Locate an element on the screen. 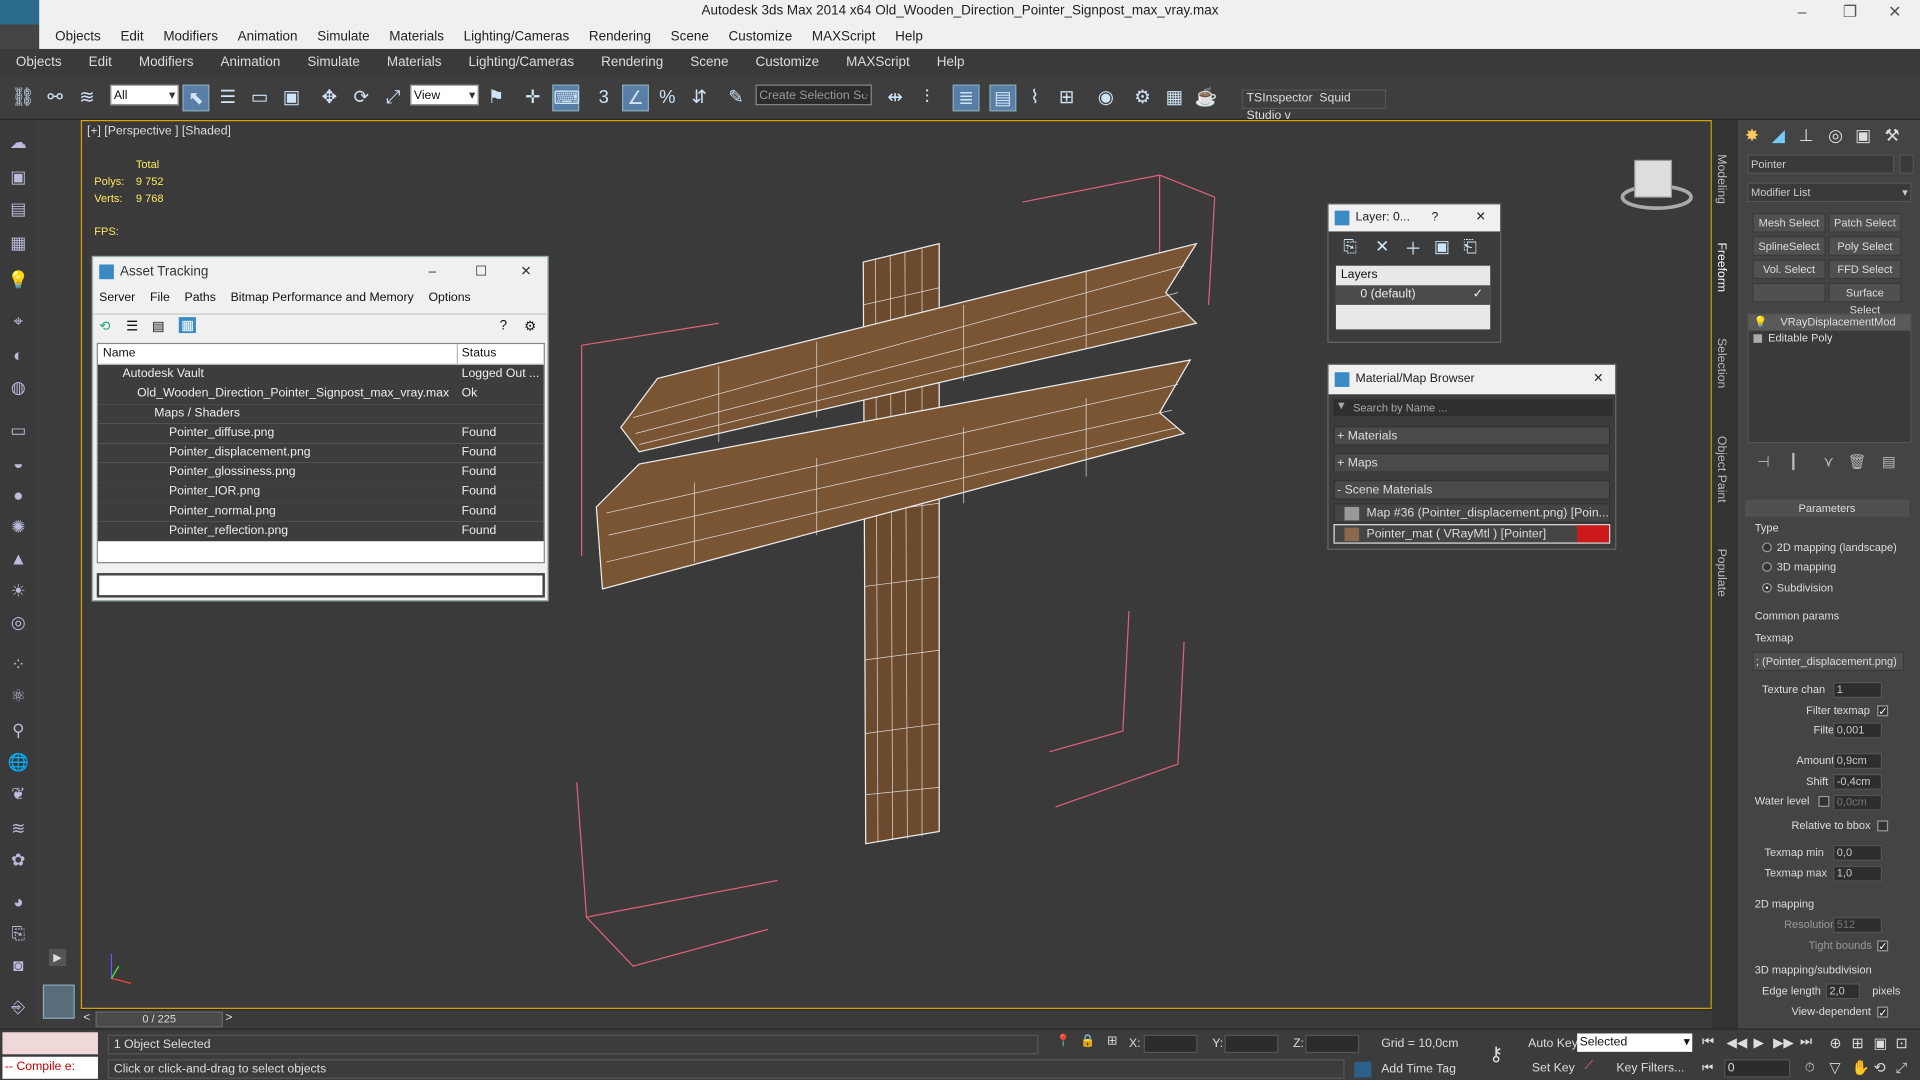  angle-snap-icon: ∠ is located at coordinates (635, 98).